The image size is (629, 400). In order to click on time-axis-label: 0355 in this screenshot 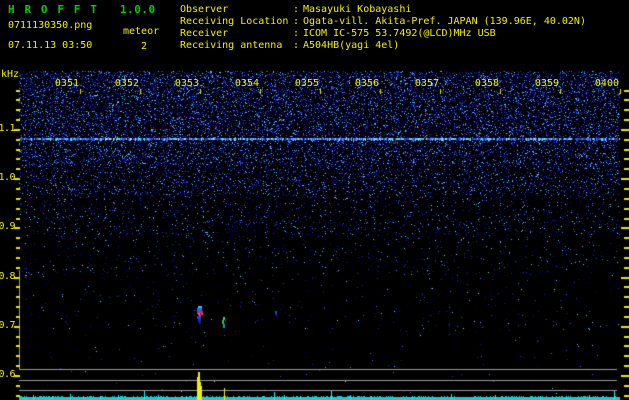, I will do `click(306, 83)`.